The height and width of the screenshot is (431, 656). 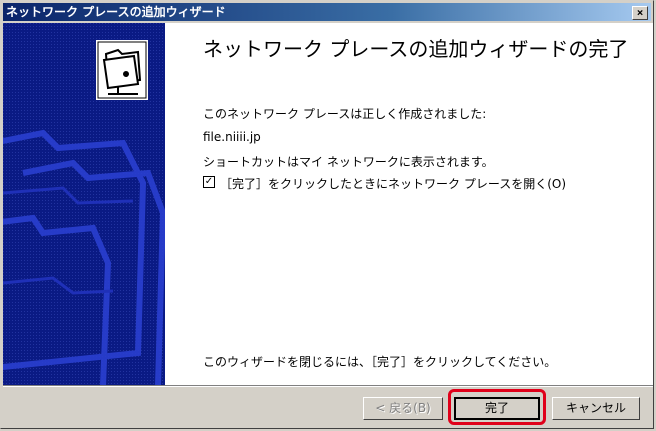 I want to click on close-icon: ×, so click(x=640, y=13).